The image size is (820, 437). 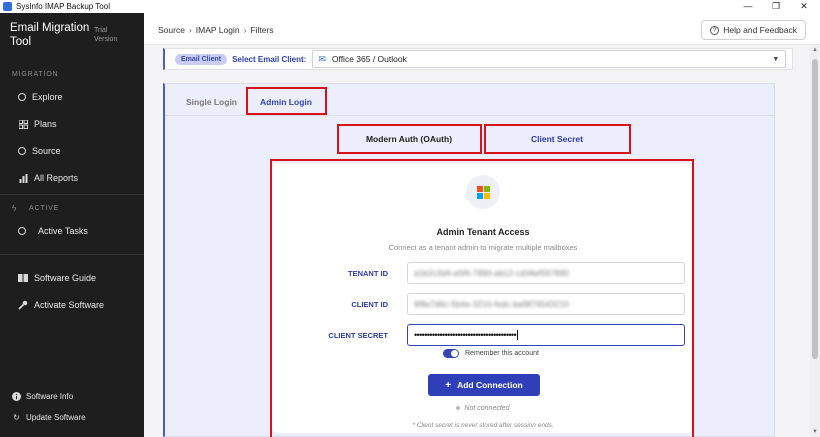 What do you see at coordinates (261, 30) in the screenshot?
I see `breadcrumb-filters: Filters` at bounding box center [261, 30].